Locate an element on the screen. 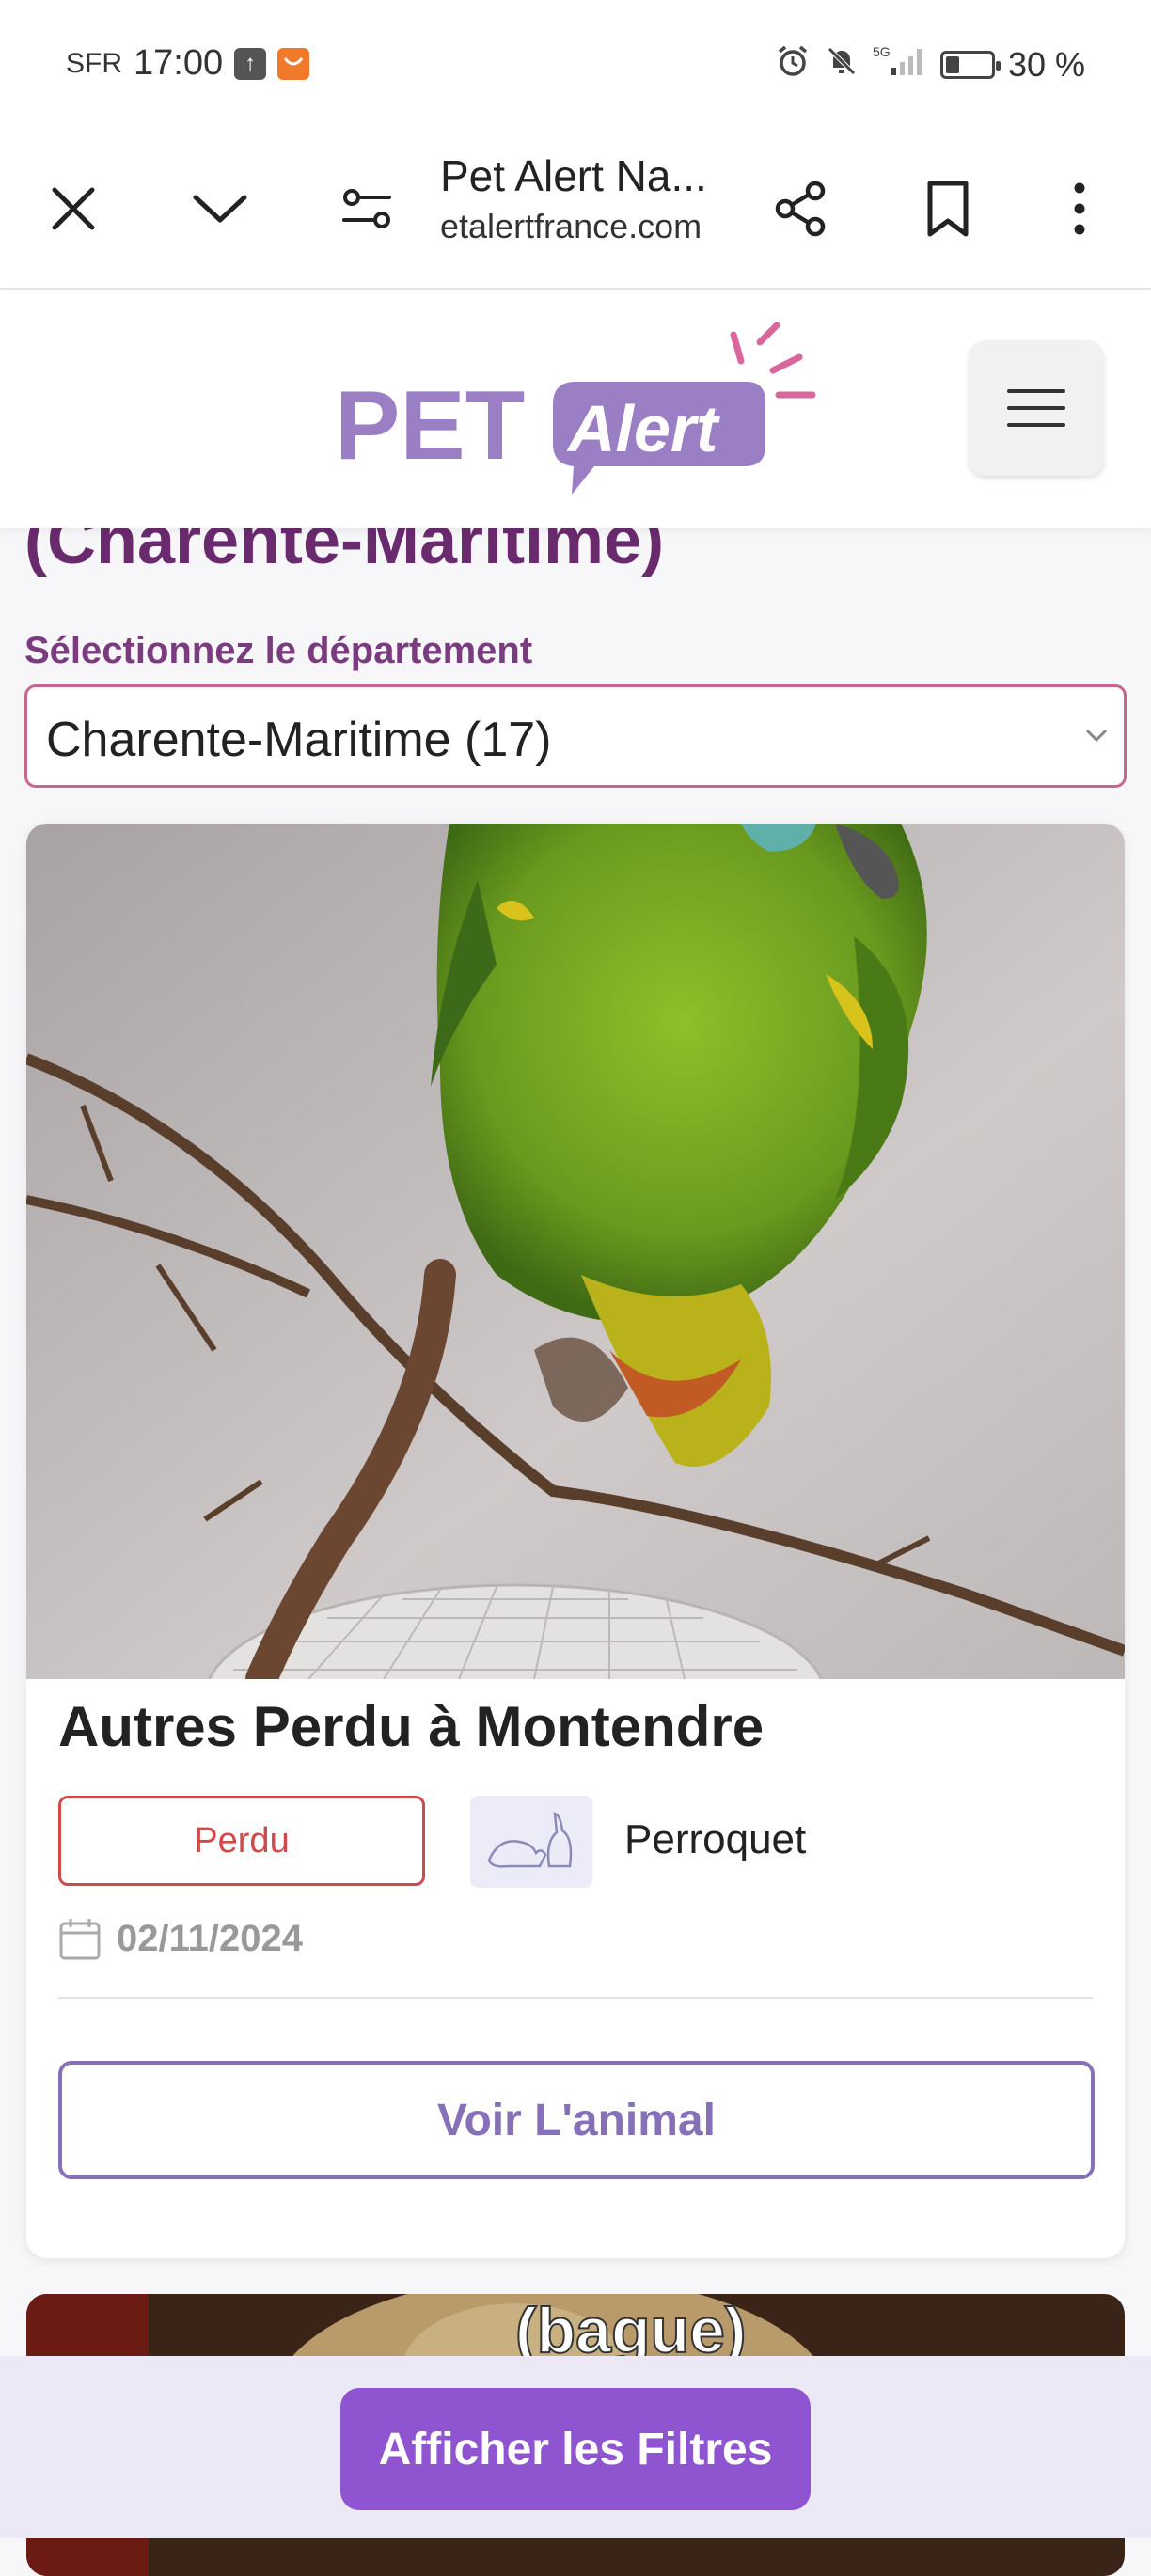 The height and width of the screenshot is (2576, 1151). carrier-label: SFR is located at coordinates (94, 63).